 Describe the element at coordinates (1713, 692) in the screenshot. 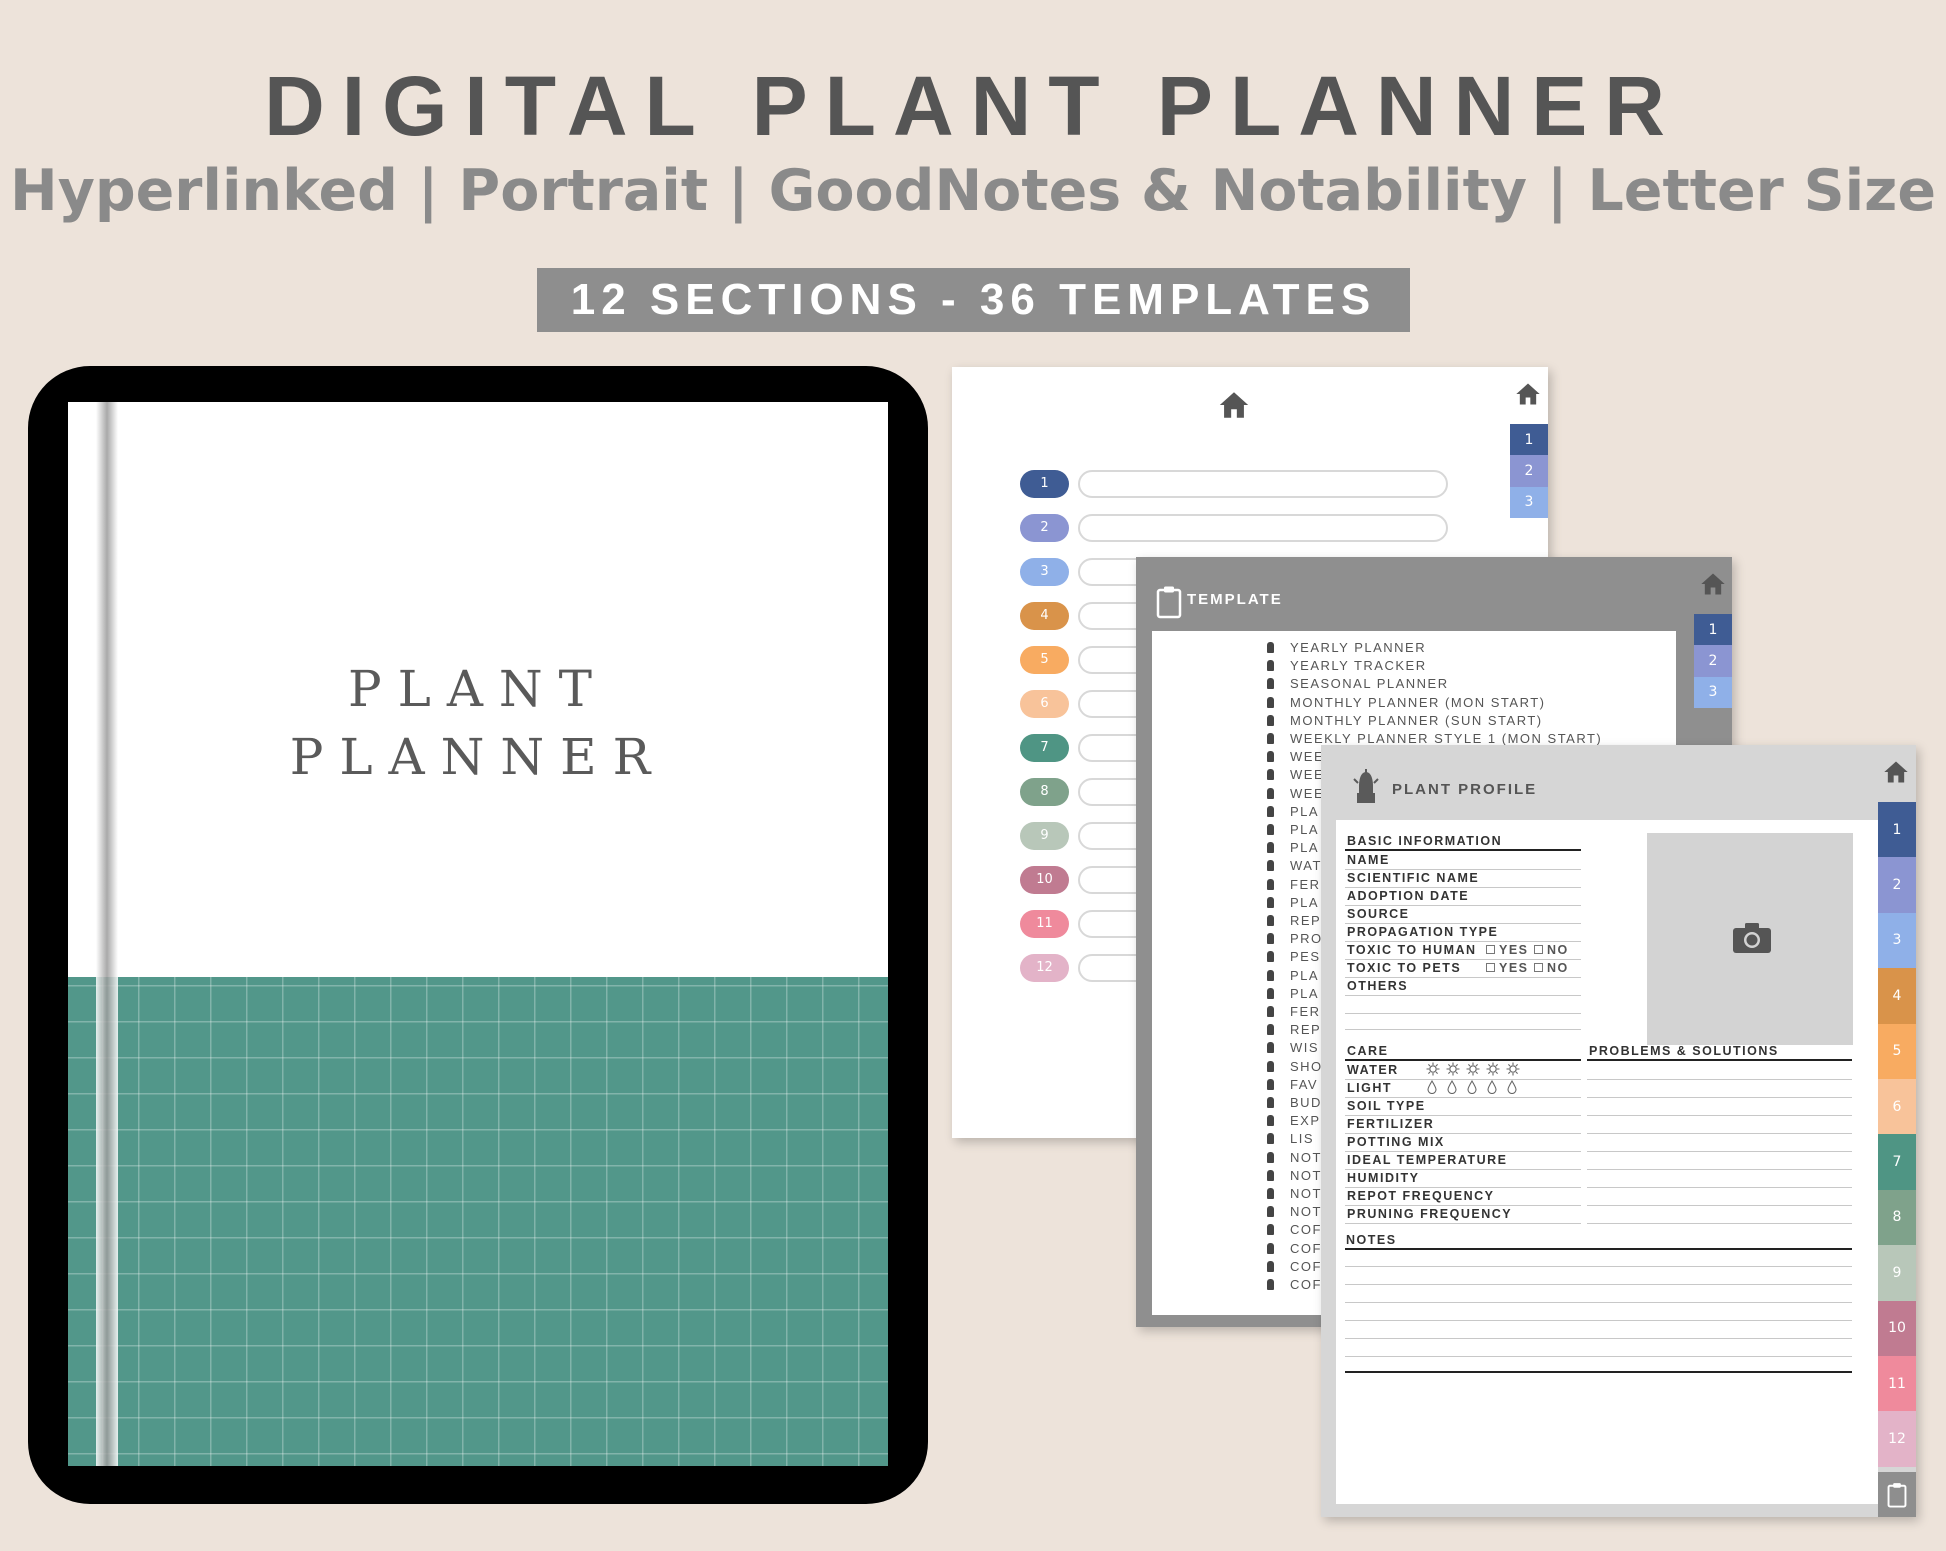

I see `section-tab-3: 3` at that location.